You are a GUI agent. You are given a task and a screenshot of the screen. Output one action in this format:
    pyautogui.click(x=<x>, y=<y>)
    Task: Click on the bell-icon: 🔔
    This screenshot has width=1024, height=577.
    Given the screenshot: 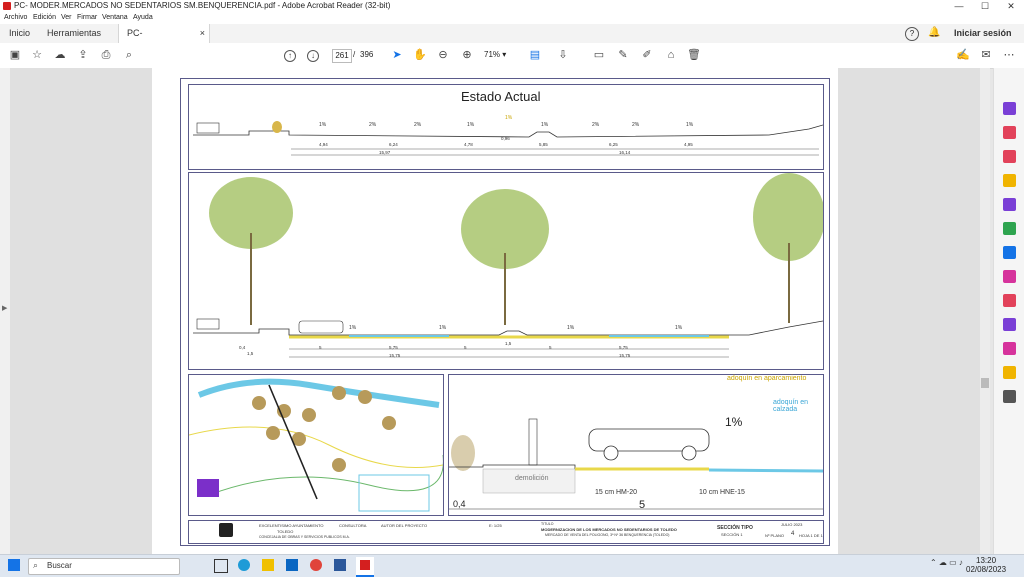 What is the action you would take?
    pyautogui.click(x=934, y=32)
    